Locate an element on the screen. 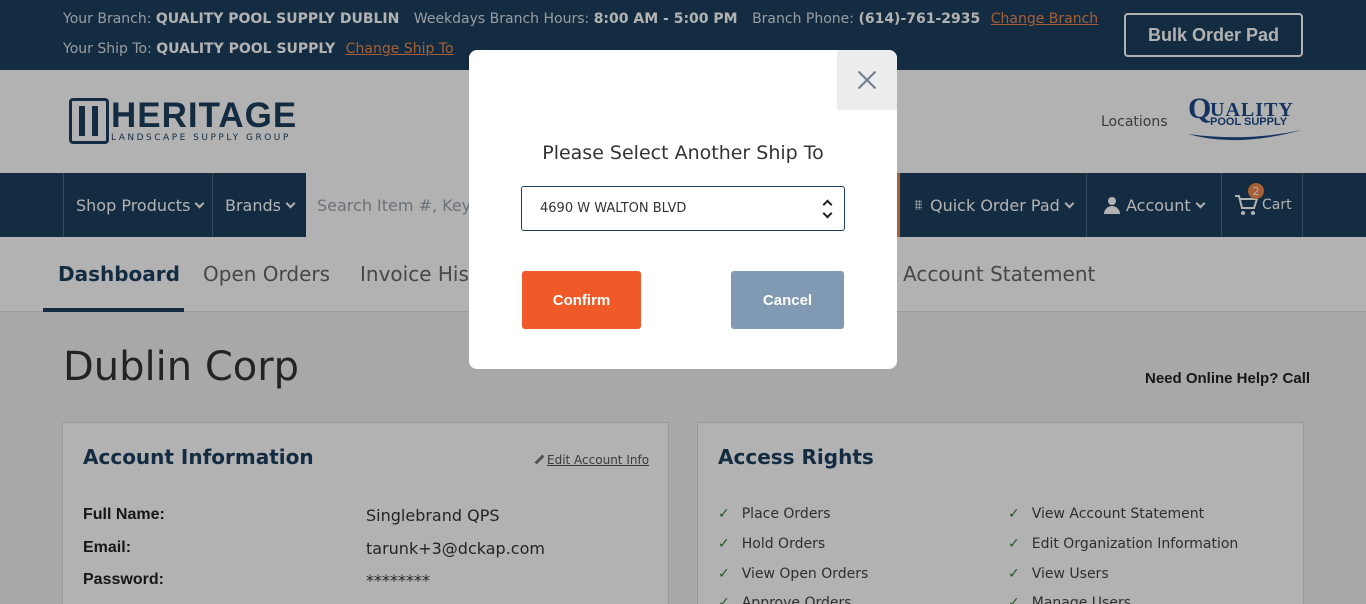 The width and height of the screenshot is (1366, 604). ship-to-selected-value: 4690 W WALTON BLVD is located at coordinates (613, 208).